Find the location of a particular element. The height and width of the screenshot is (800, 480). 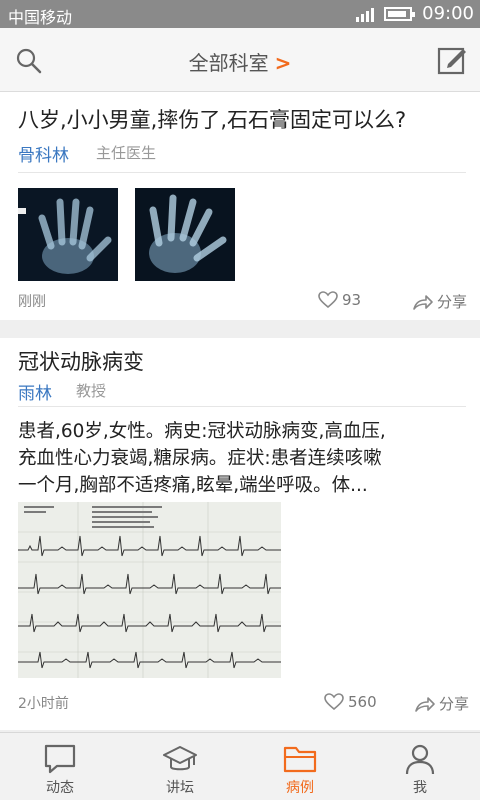

tab-me: 我 is located at coordinates (420, 766).